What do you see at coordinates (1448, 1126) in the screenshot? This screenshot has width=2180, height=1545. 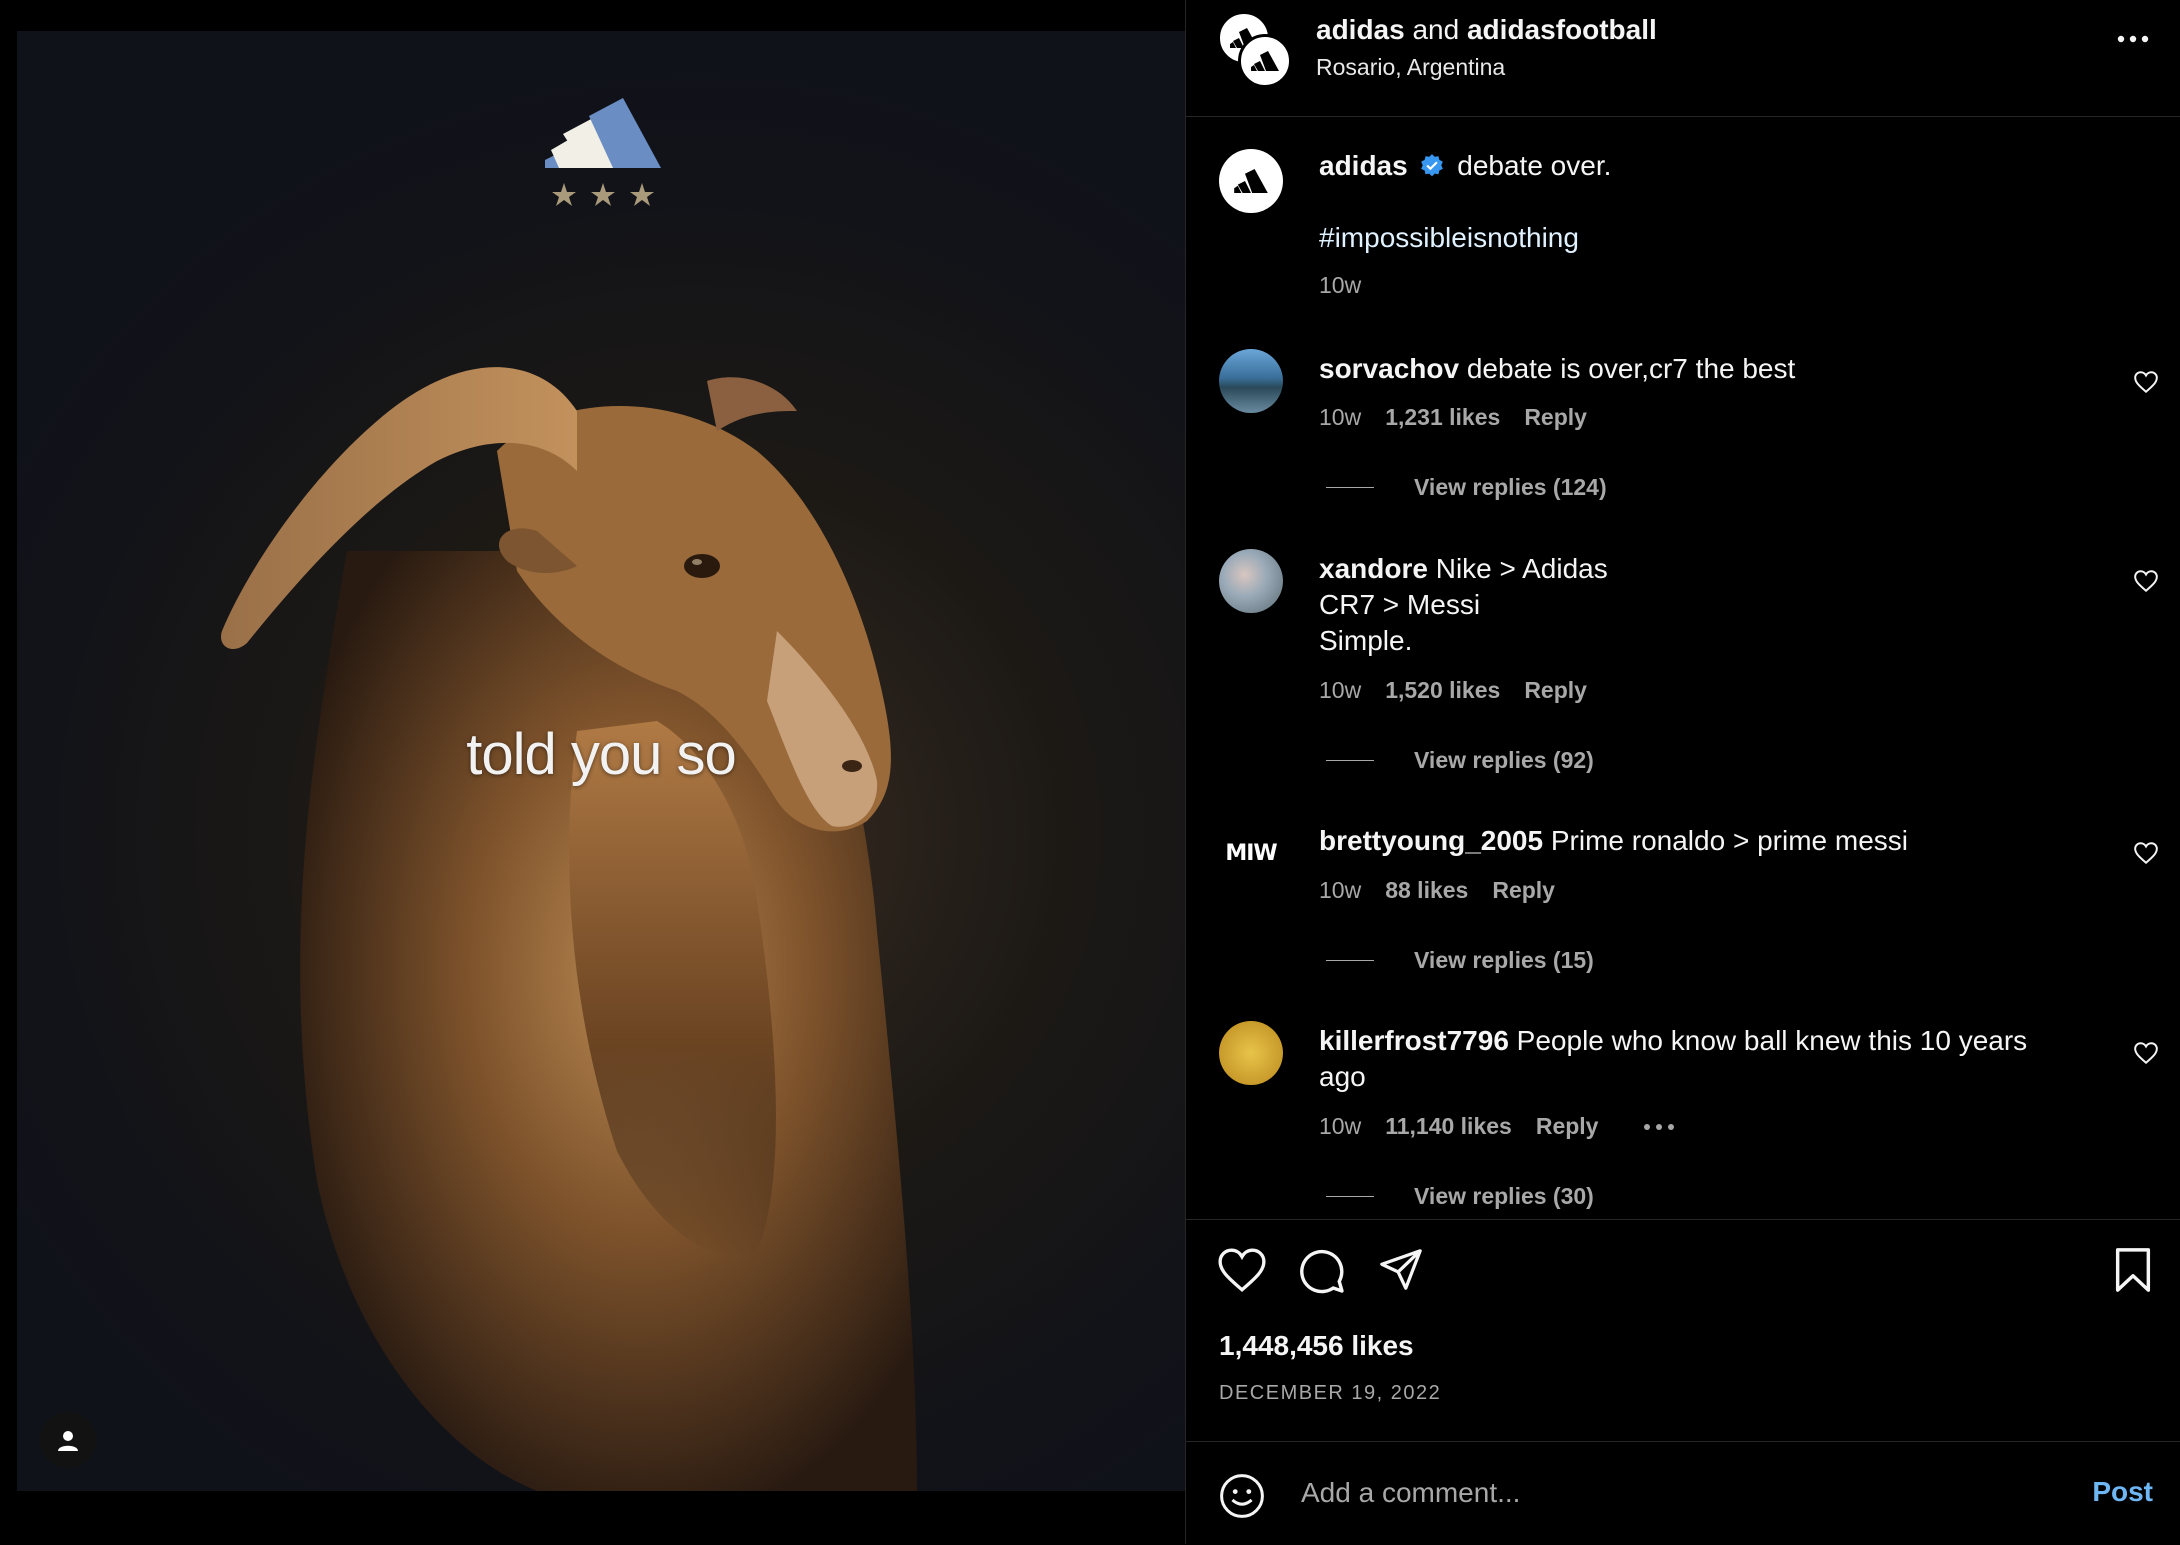 I see `comment-likes: 11,140 likes` at bounding box center [1448, 1126].